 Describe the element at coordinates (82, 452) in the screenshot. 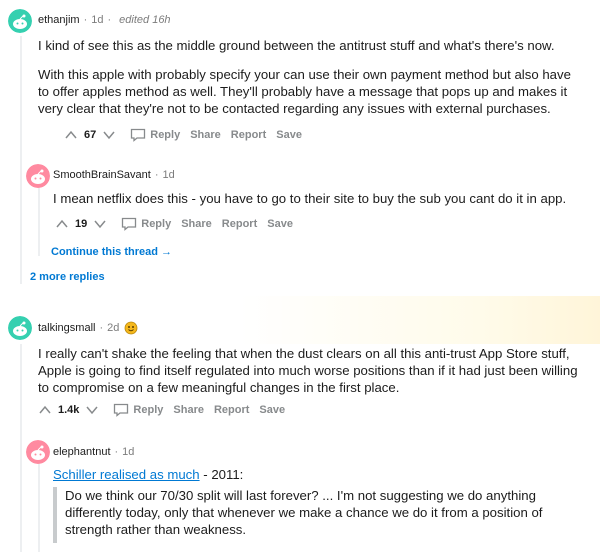

I see `username: elephantnut` at that location.